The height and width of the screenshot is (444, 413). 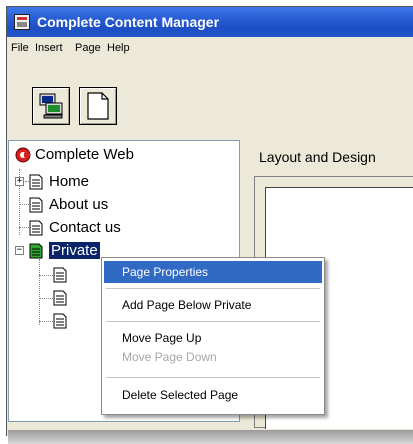 I want to click on menu-item-label: Delete Selected Page, so click(x=180, y=395).